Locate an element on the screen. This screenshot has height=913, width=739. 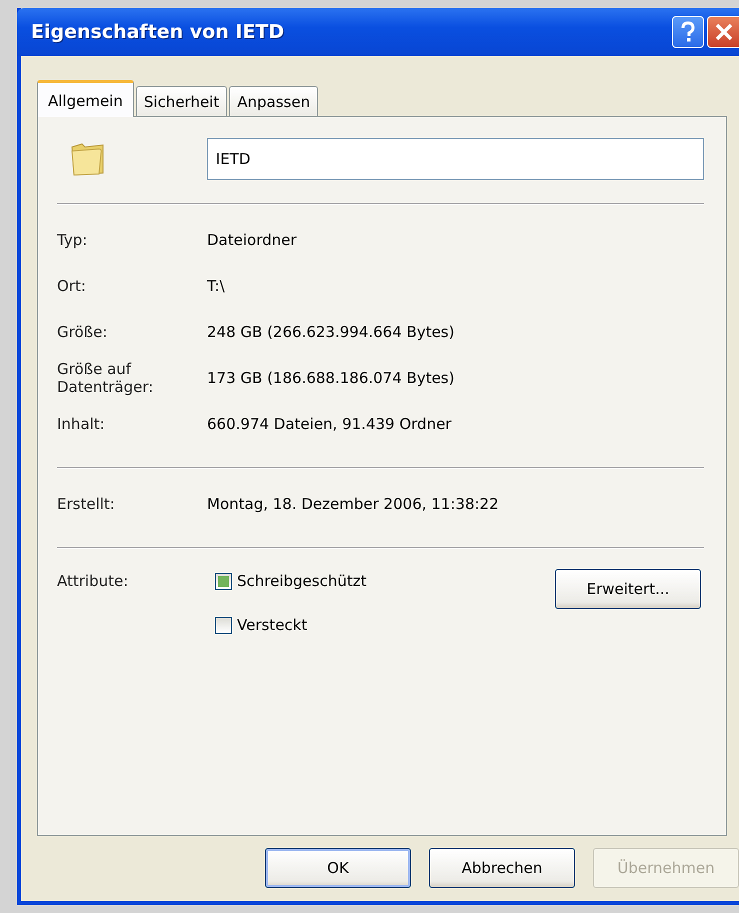
field-value: 173 GB (186.688.186.074 Bytes) is located at coordinates (331, 378).